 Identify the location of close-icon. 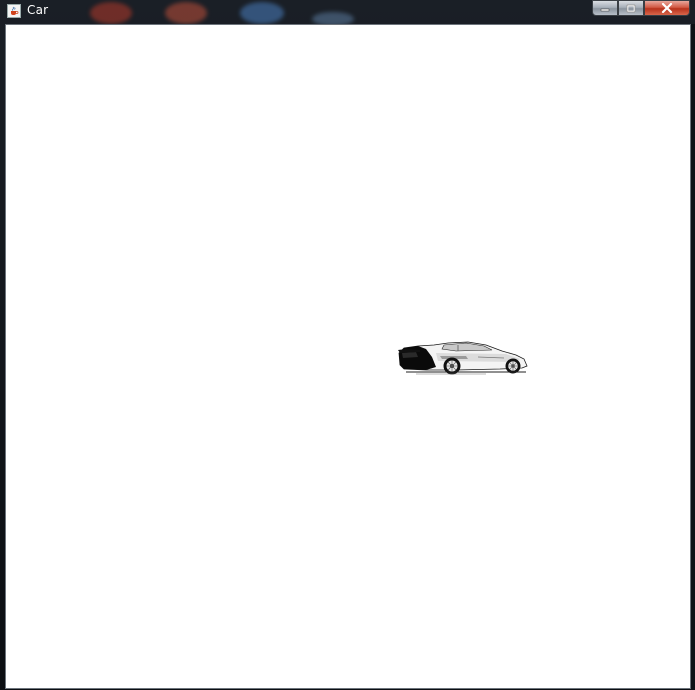
(667, 8).